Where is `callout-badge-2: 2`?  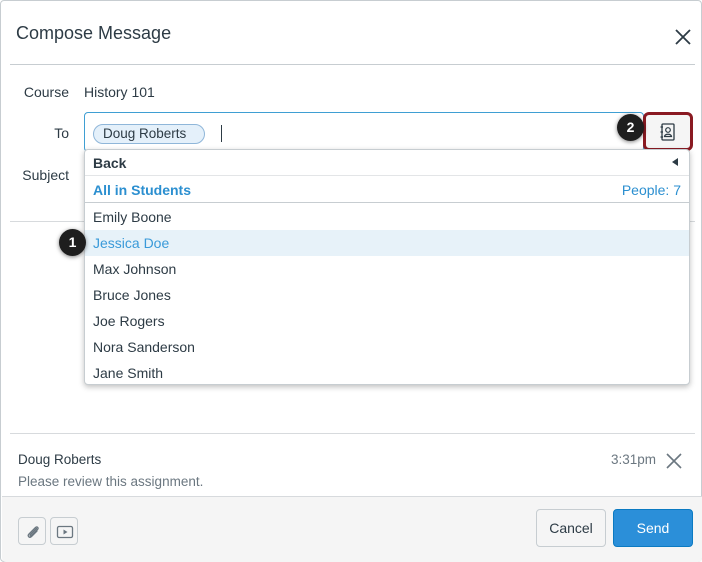 callout-badge-2: 2 is located at coordinates (630, 127).